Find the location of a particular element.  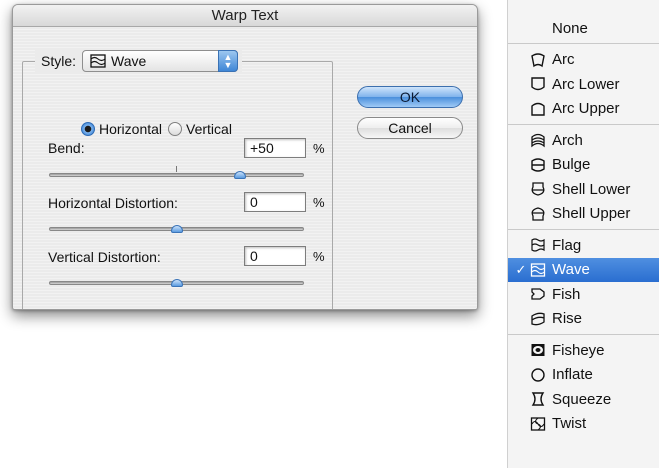

squeeze-icon is located at coordinates (538, 399).